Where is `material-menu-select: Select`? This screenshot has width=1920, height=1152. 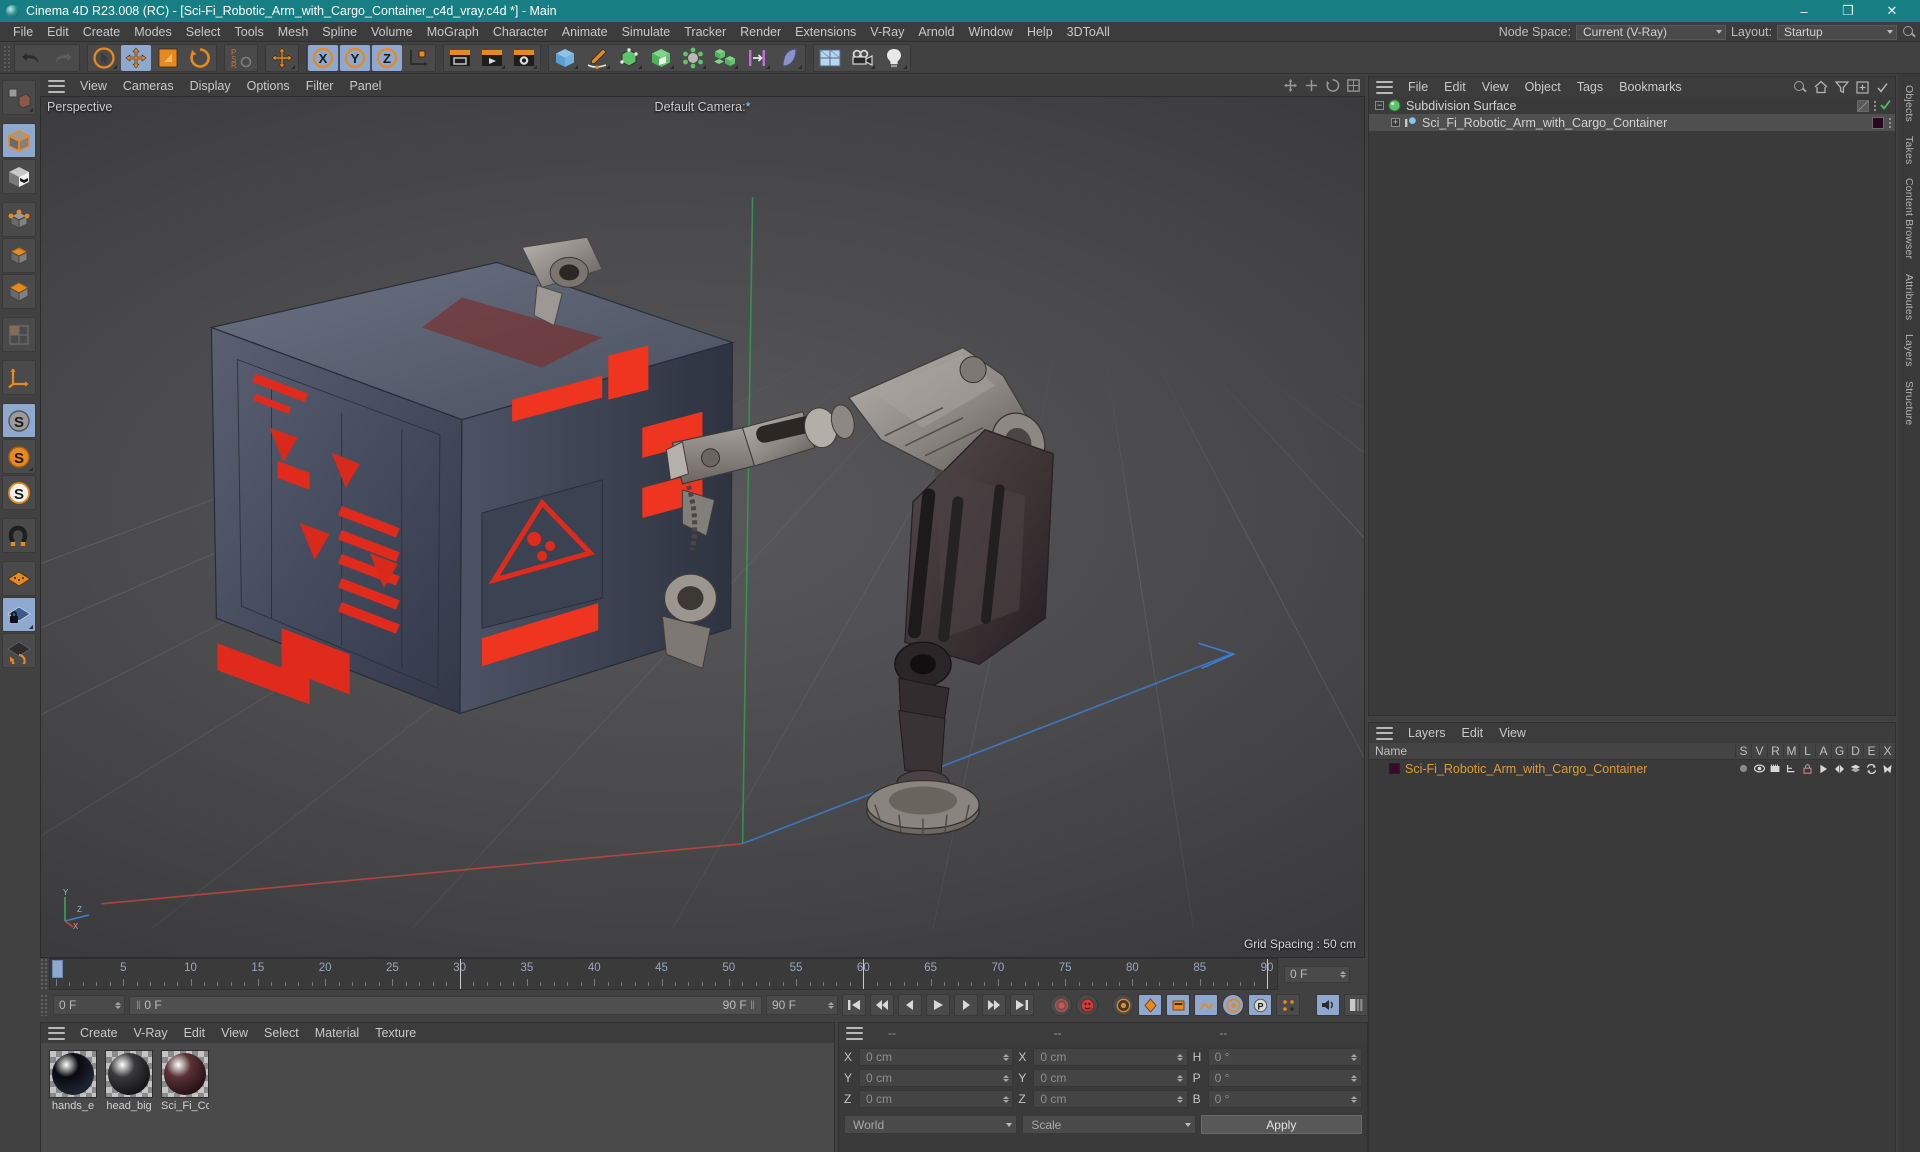 material-menu-select: Select is located at coordinates (281, 1033).